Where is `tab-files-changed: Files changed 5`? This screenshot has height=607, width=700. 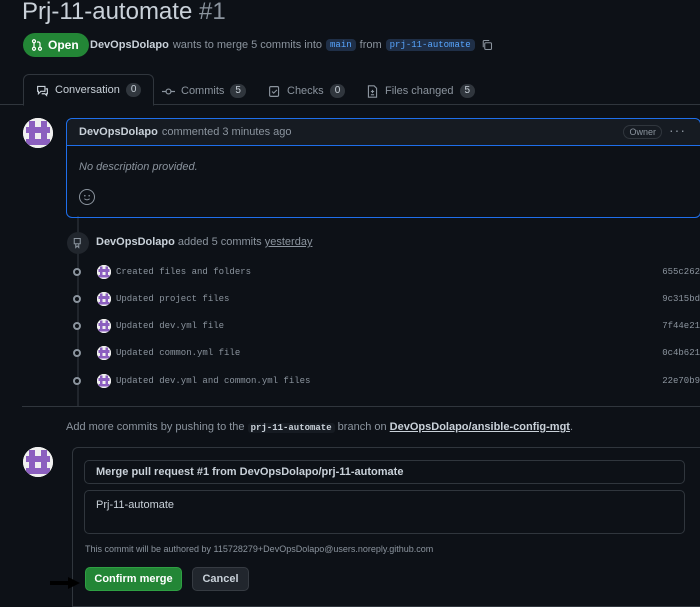 tab-files-changed: Files changed 5 is located at coordinates (421, 91).